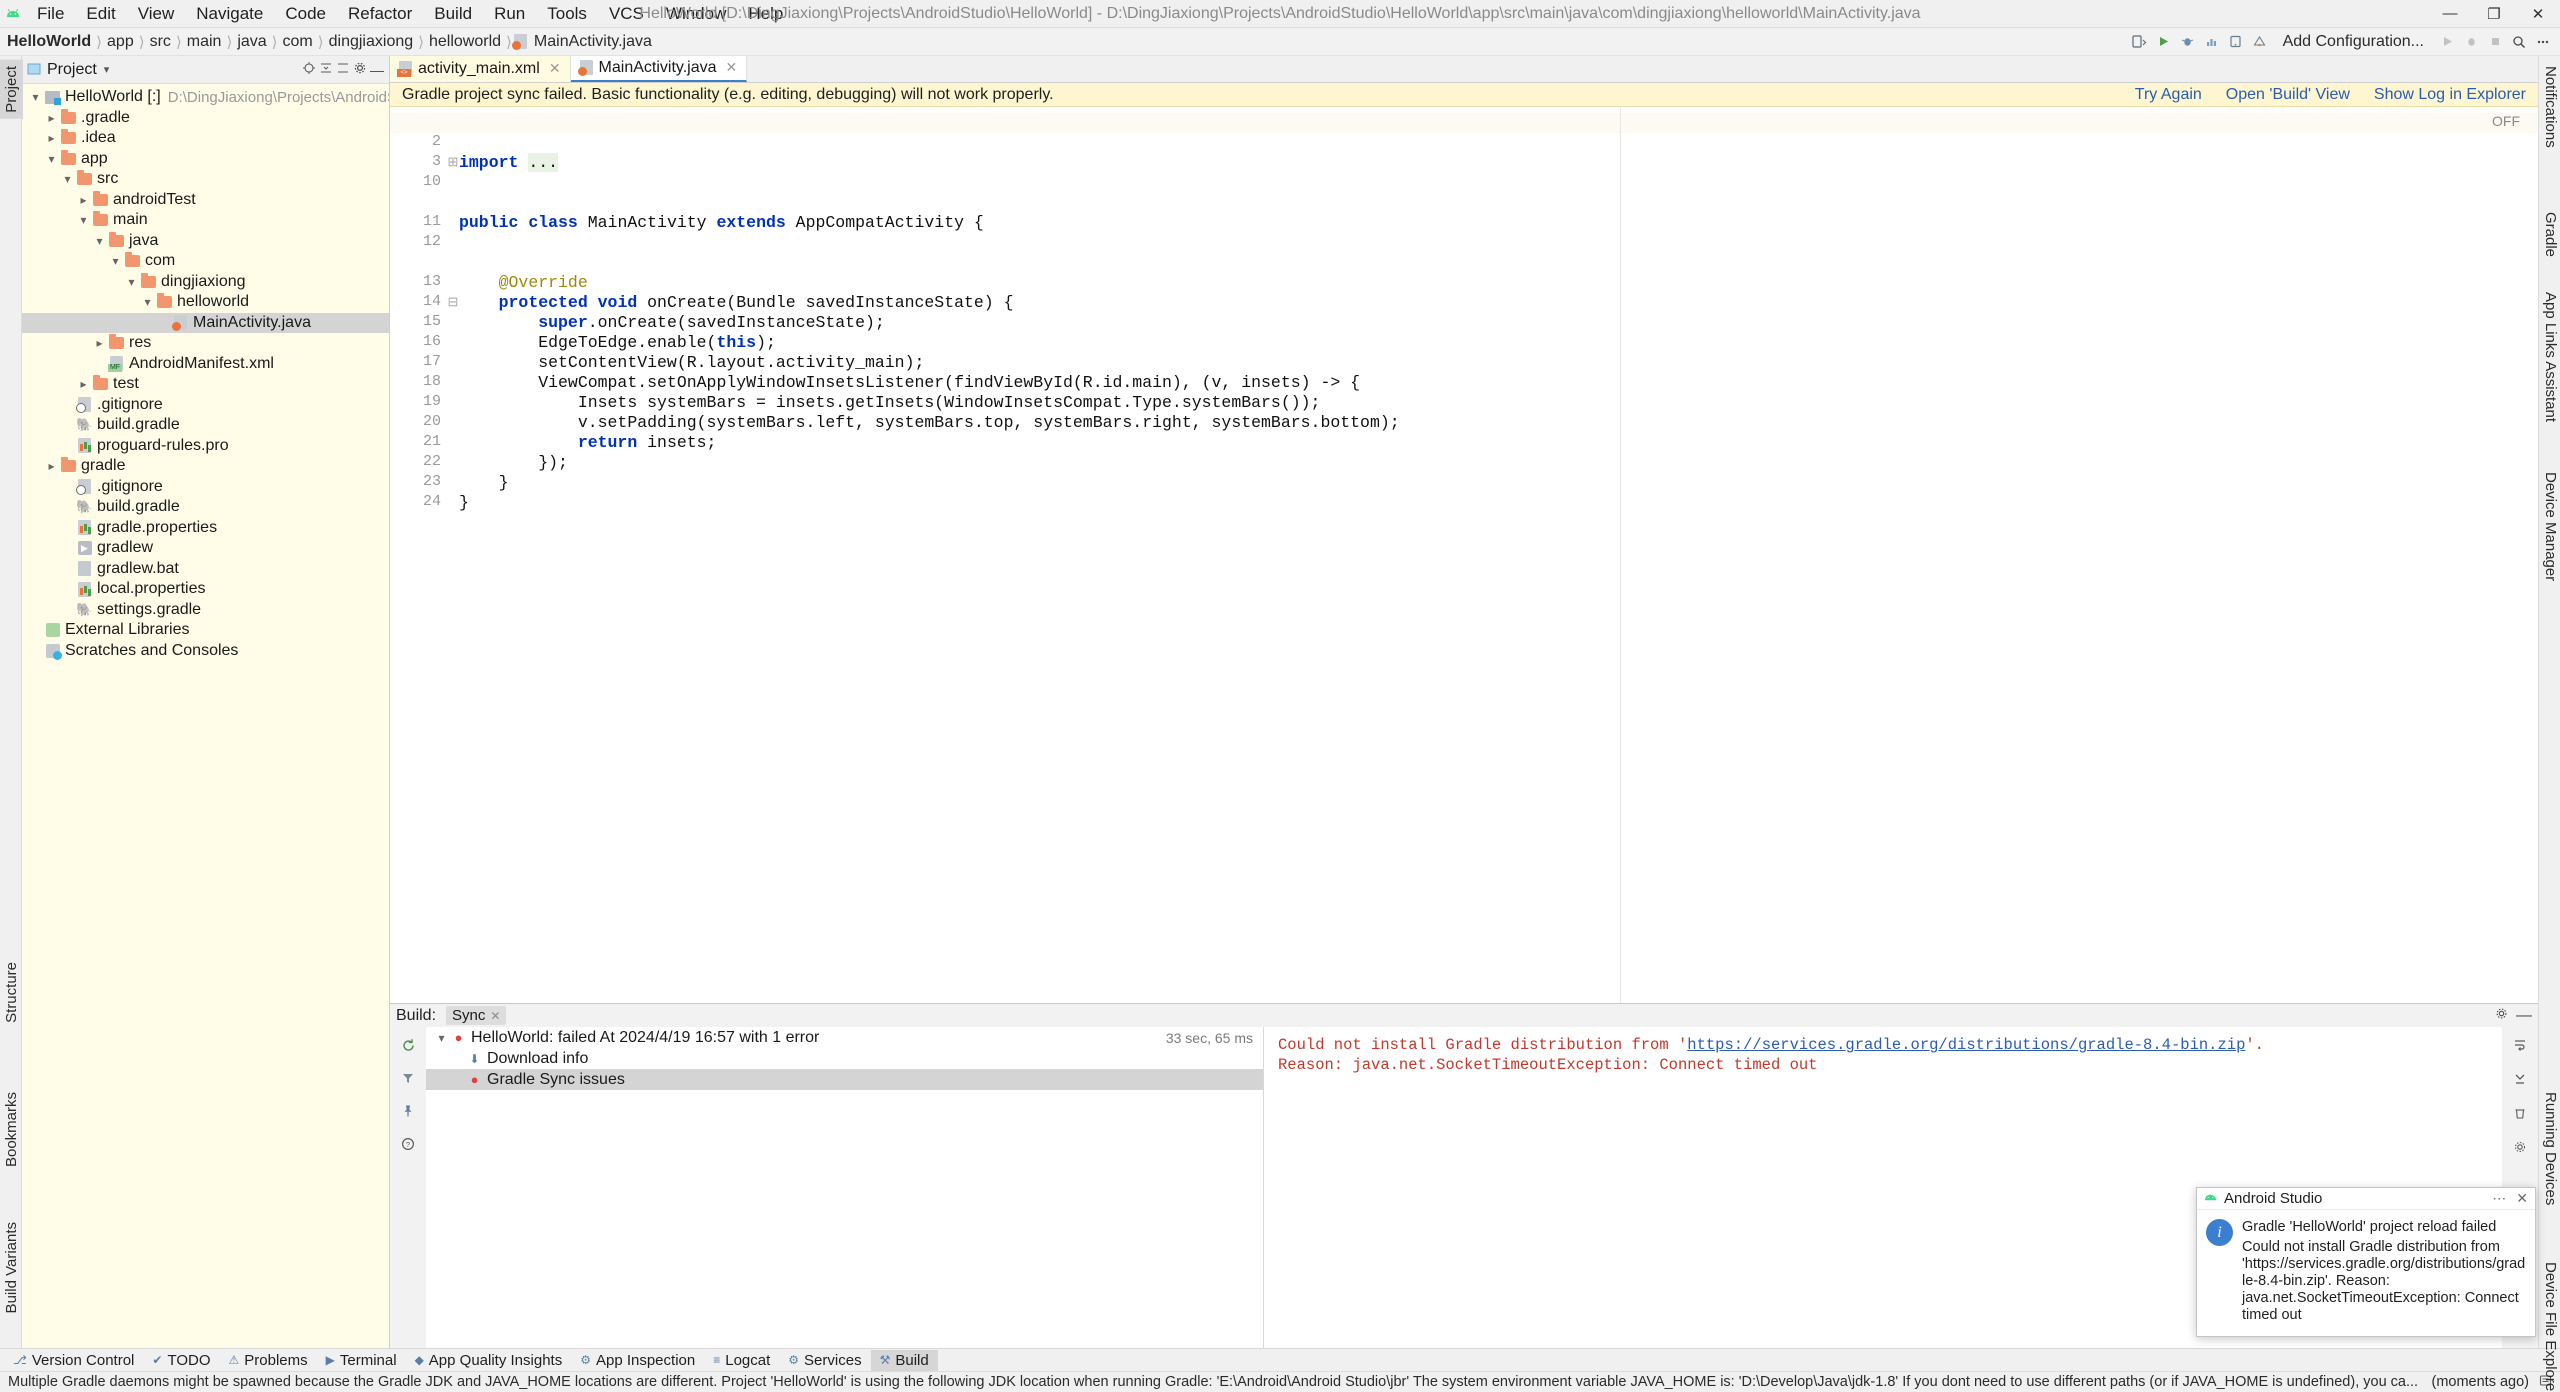  I want to click on expand-all-icon, so click(326, 70).